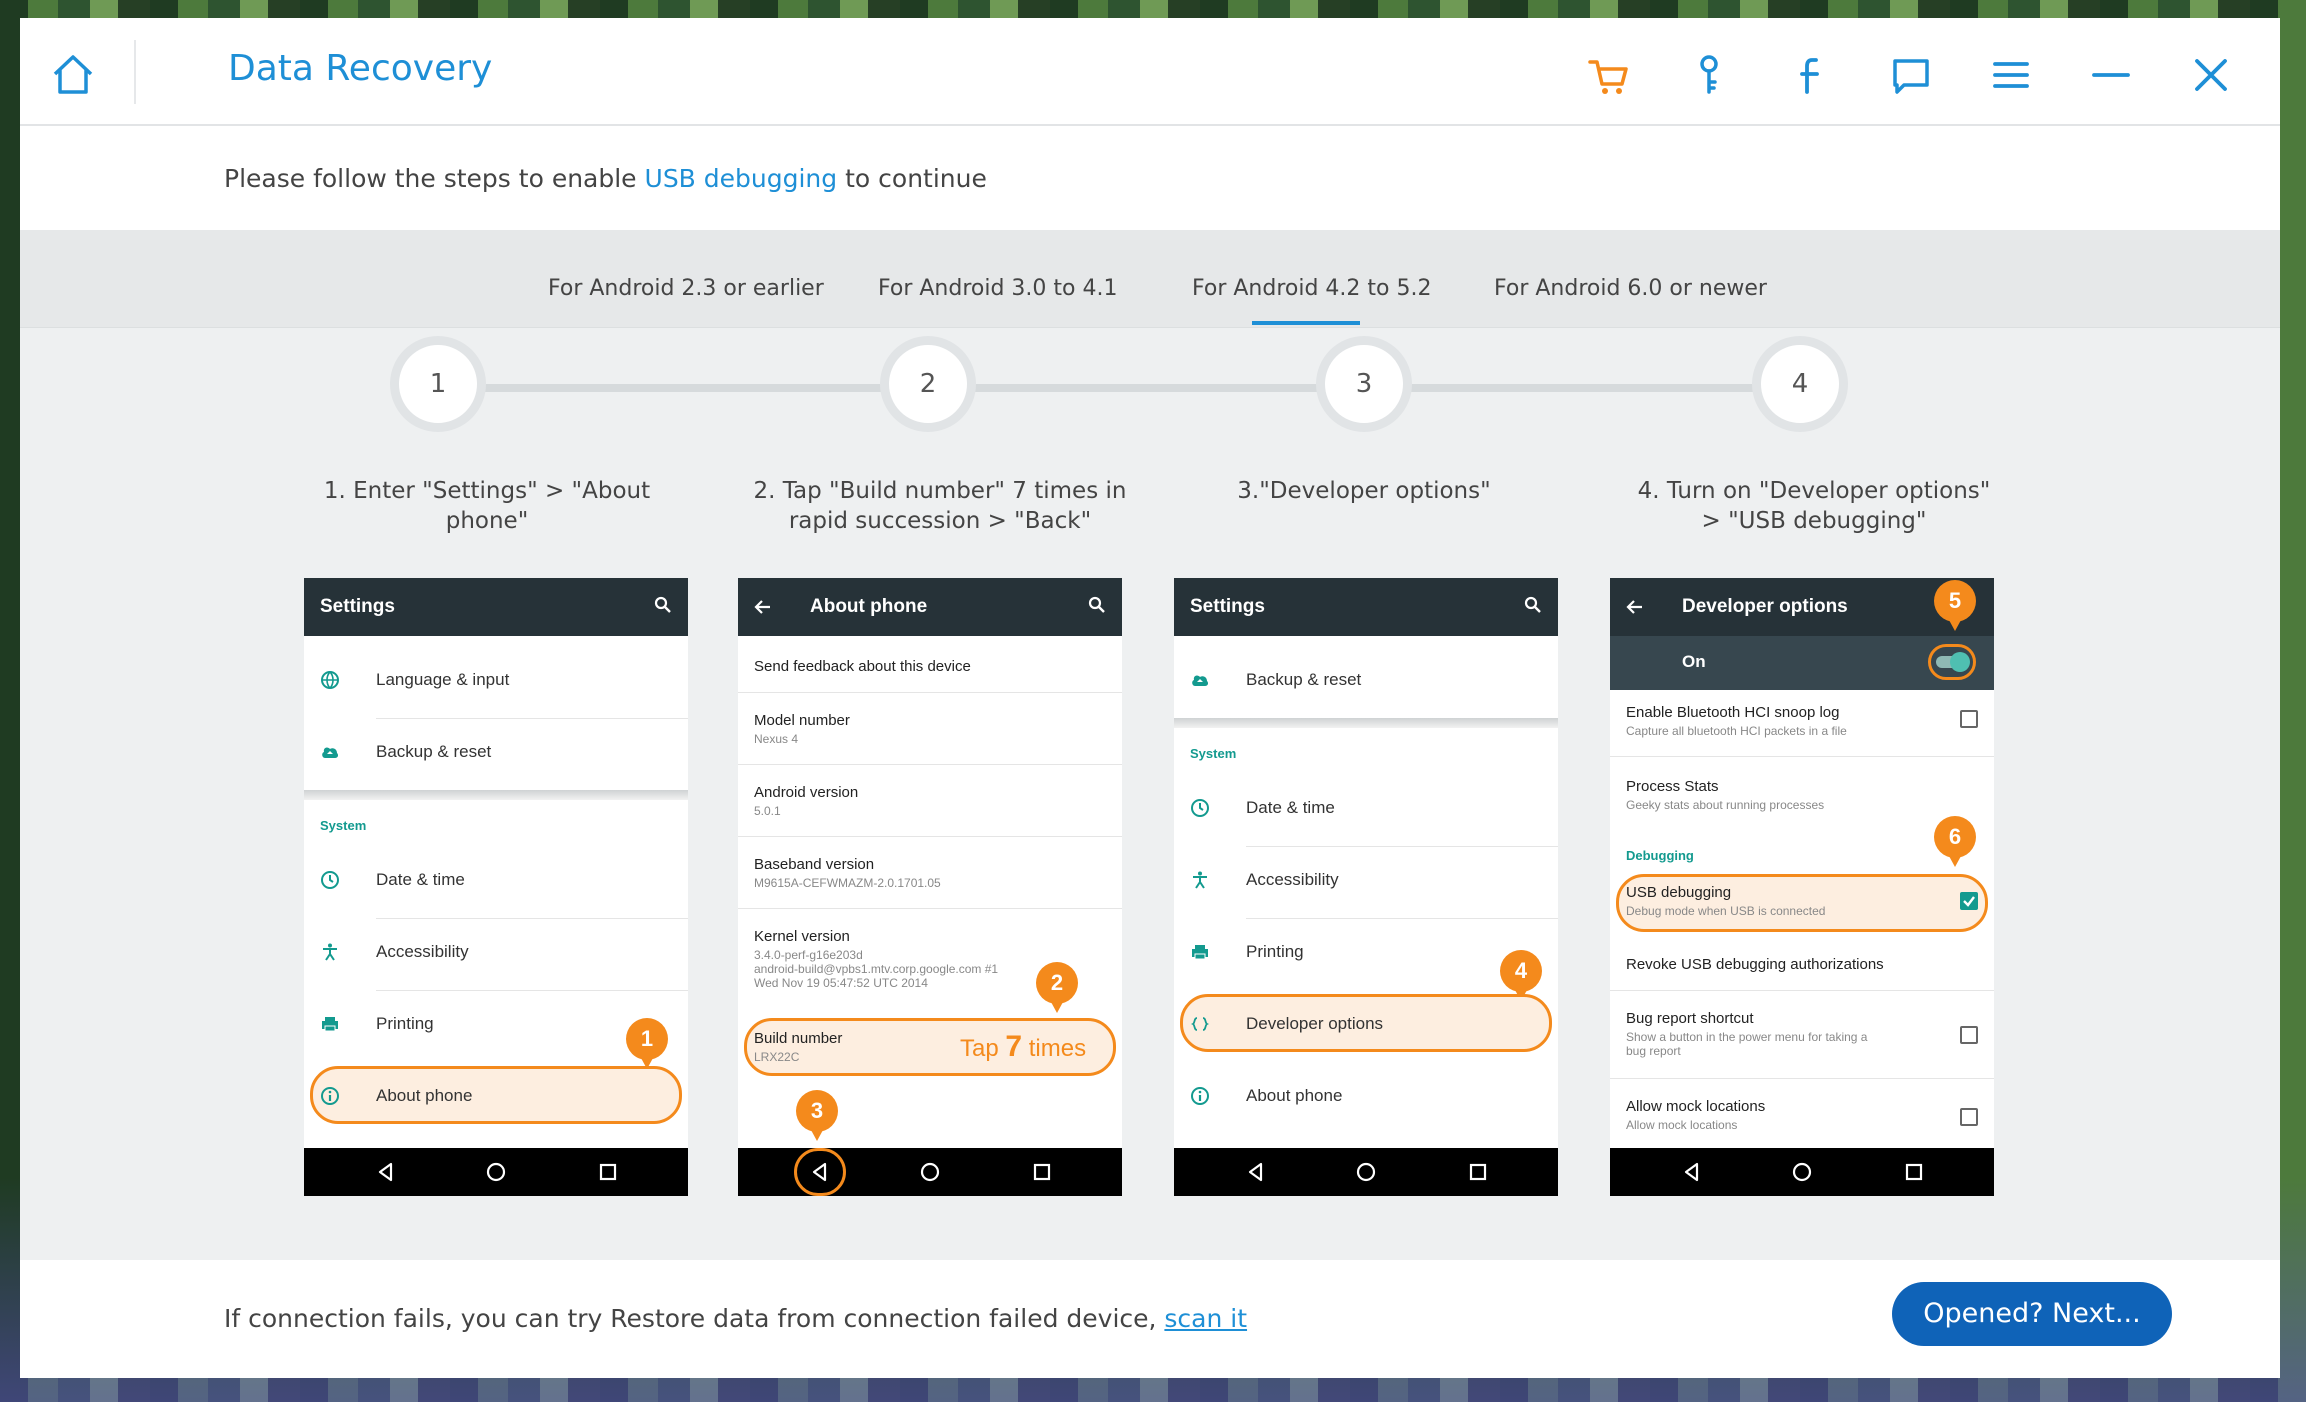 Image resolution: width=2306 pixels, height=1402 pixels. What do you see at coordinates (847, 883) in the screenshot?
I see `row-value: M9615A-CEFWMAZM-2.0.1701.05` at bounding box center [847, 883].